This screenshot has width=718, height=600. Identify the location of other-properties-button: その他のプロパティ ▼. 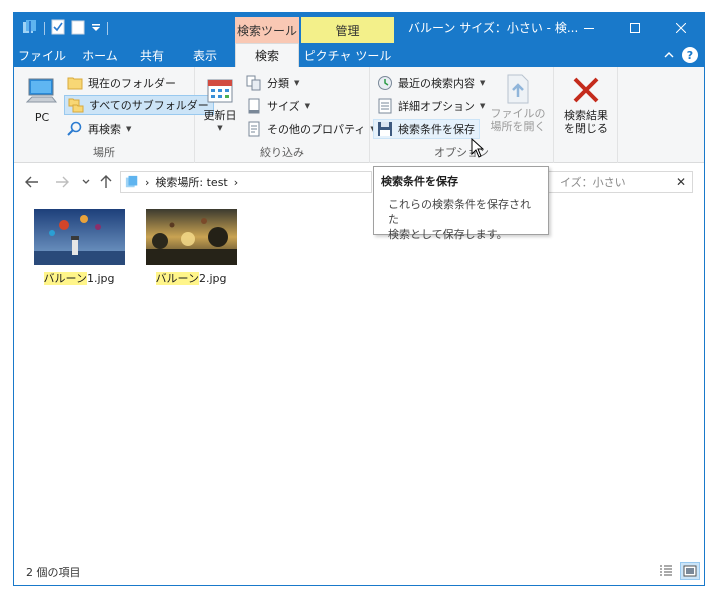
(311, 129).